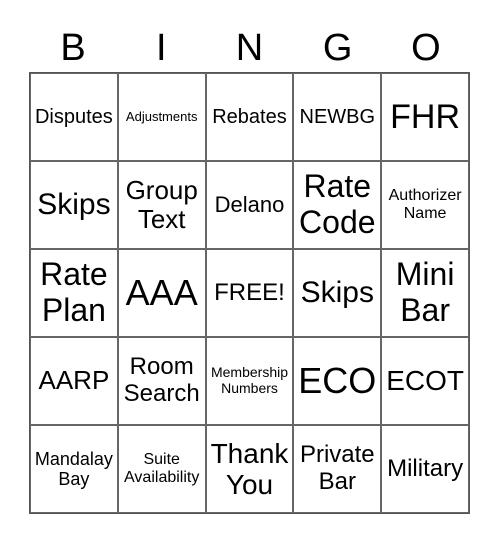  I want to click on cell-text: Delano, so click(249, 204).